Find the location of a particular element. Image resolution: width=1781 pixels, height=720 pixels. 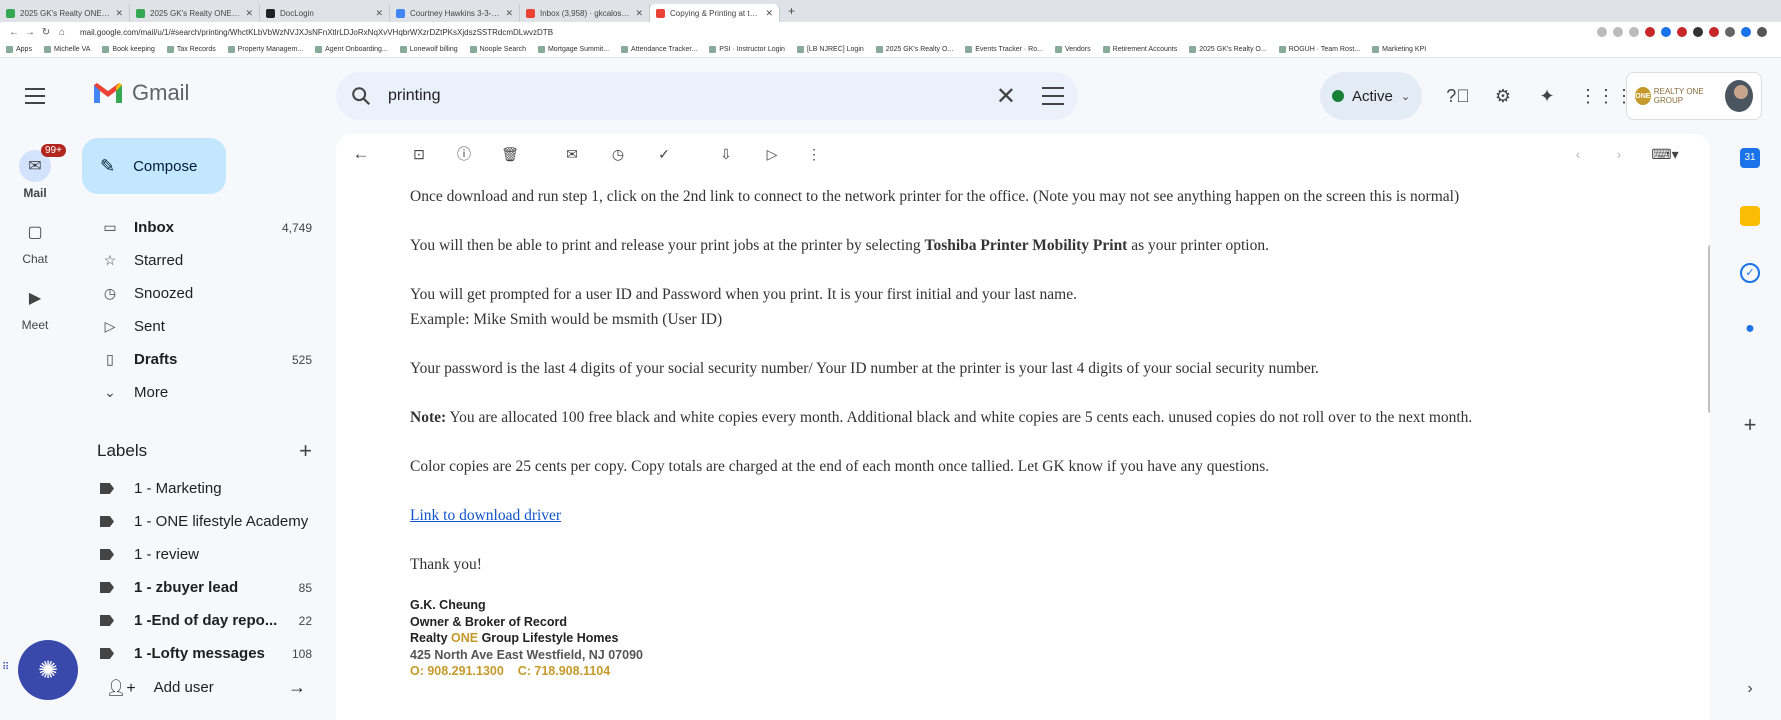

main-menu-icon is located at coordinates (35, 96).